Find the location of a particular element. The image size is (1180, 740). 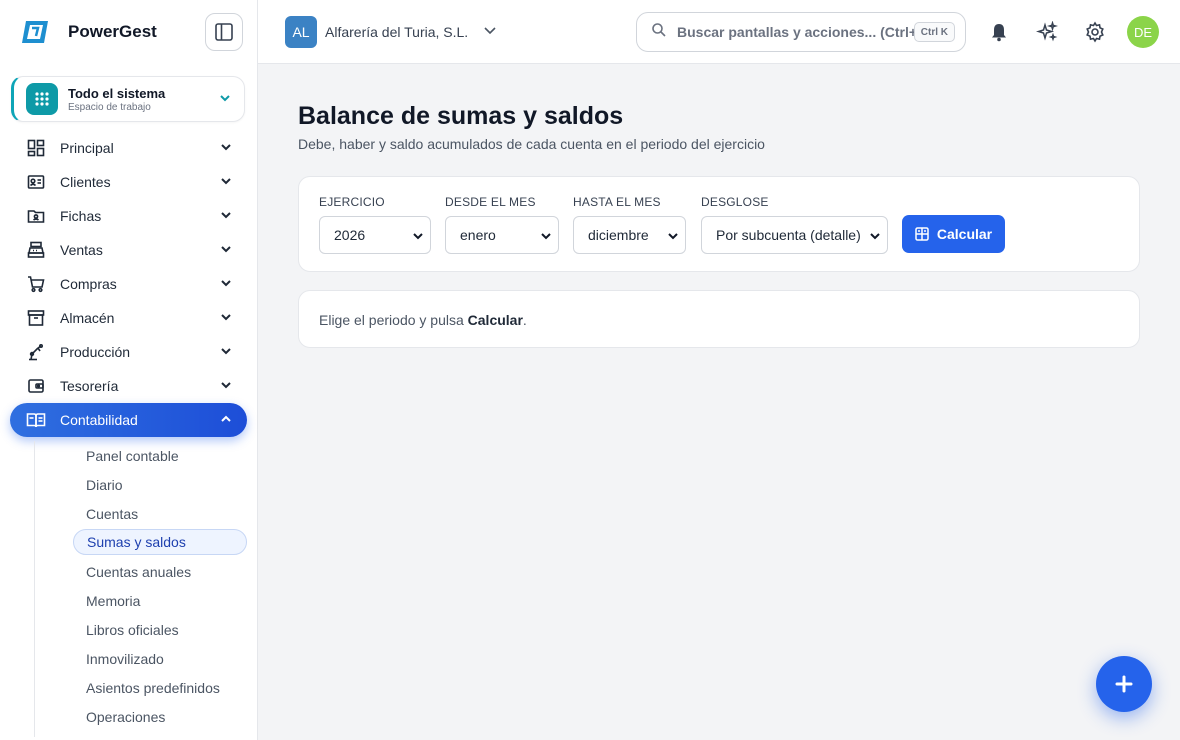

sidebar-panel-icon is located at coordinates (224, 32).